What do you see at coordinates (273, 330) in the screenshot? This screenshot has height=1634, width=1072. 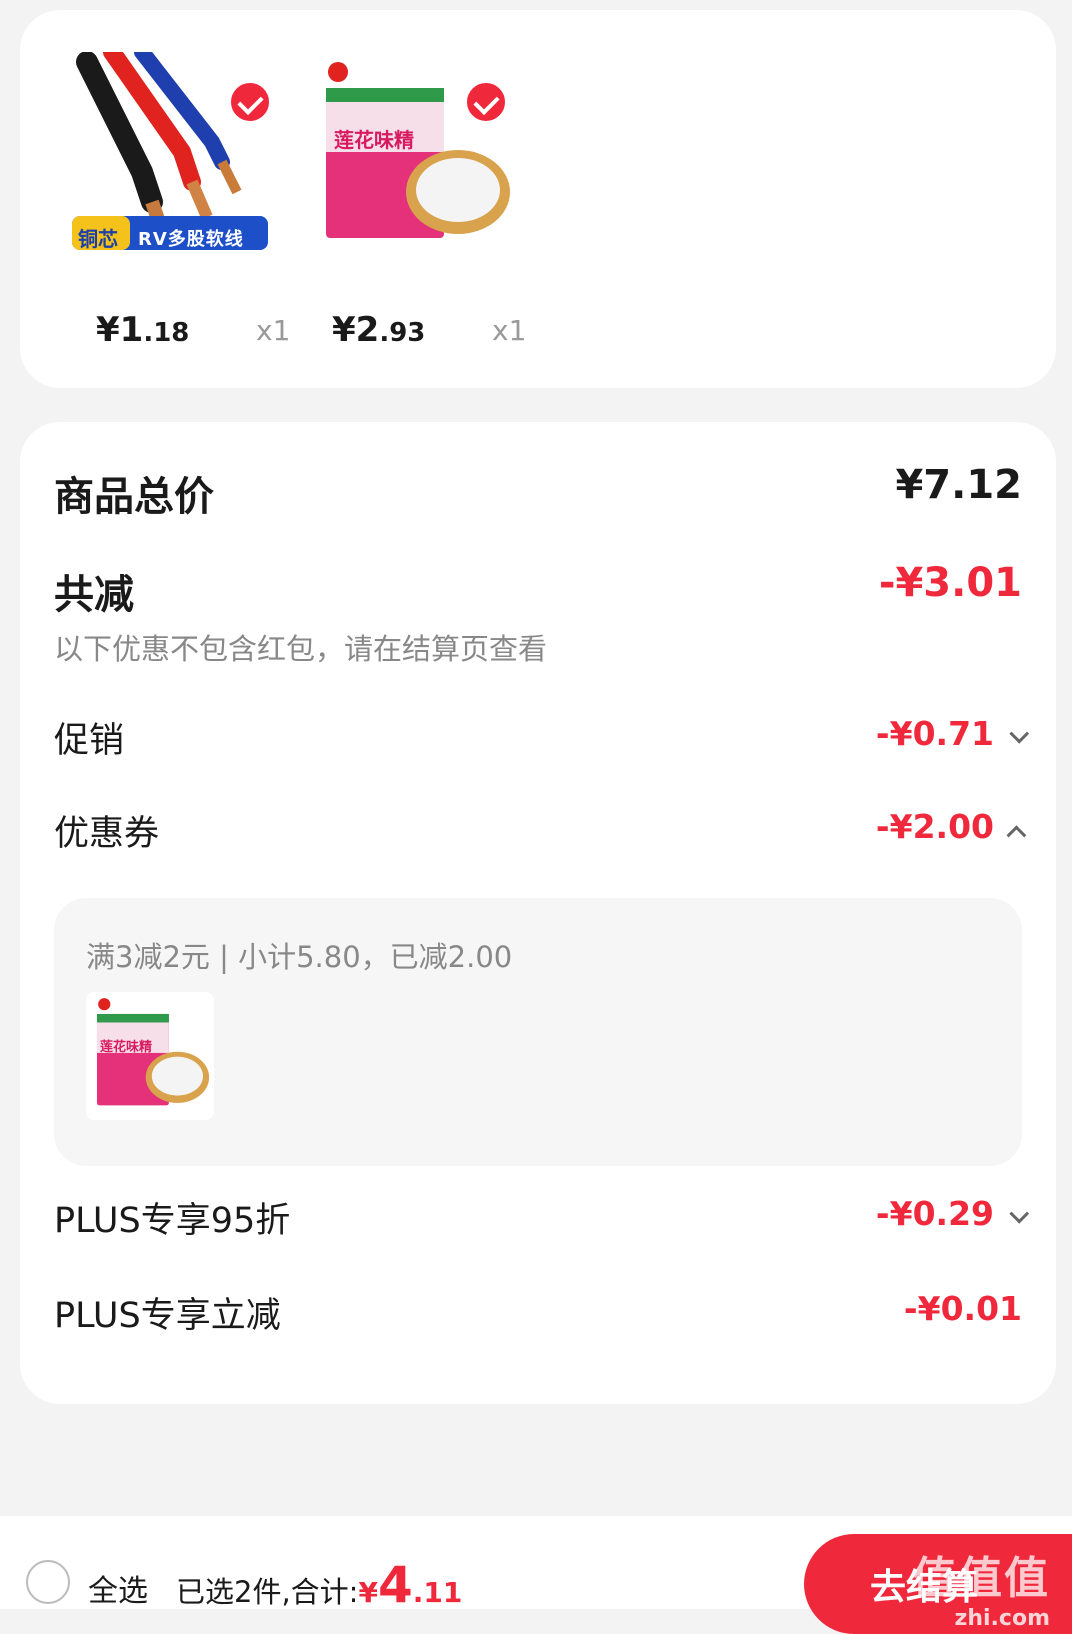 I see `product-qty-wire: x1` at bounding box center [273, 330].